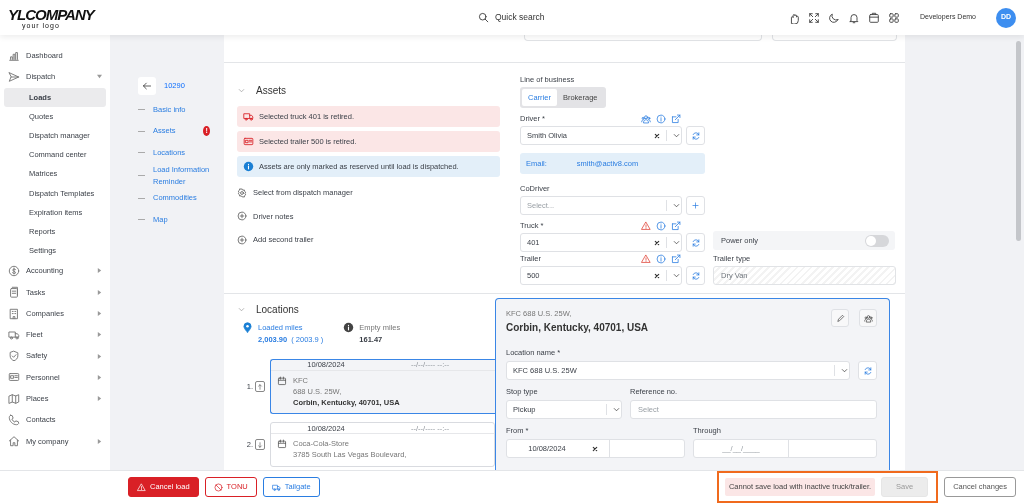 The image size is (1024, 503). What do you see at coordinates (14, 270) in the screenshot?
I see `dollar-icon` at bounding box center [14, 270].